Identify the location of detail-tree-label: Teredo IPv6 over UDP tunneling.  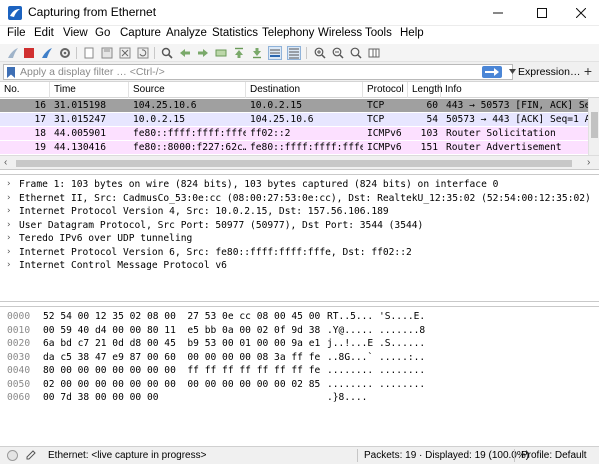
(106, 238).